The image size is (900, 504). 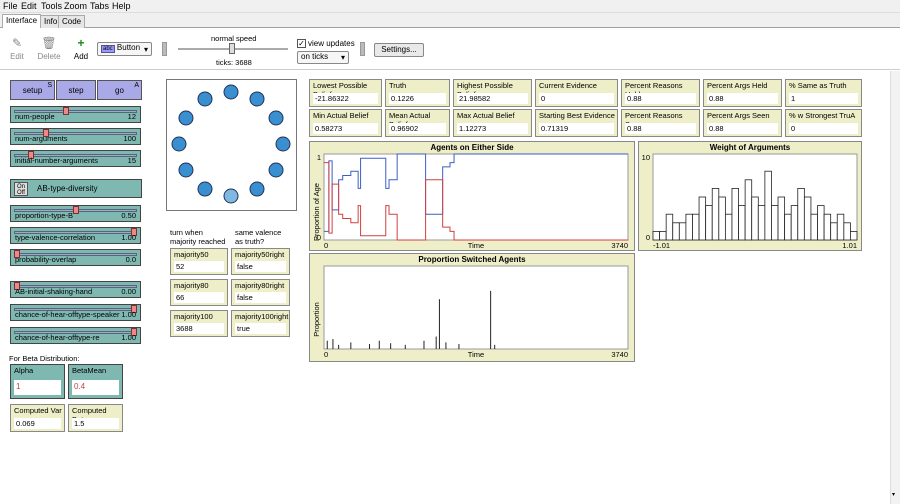 I want to click on chevron-down-icon: ▾, so click(x=145, y=49).